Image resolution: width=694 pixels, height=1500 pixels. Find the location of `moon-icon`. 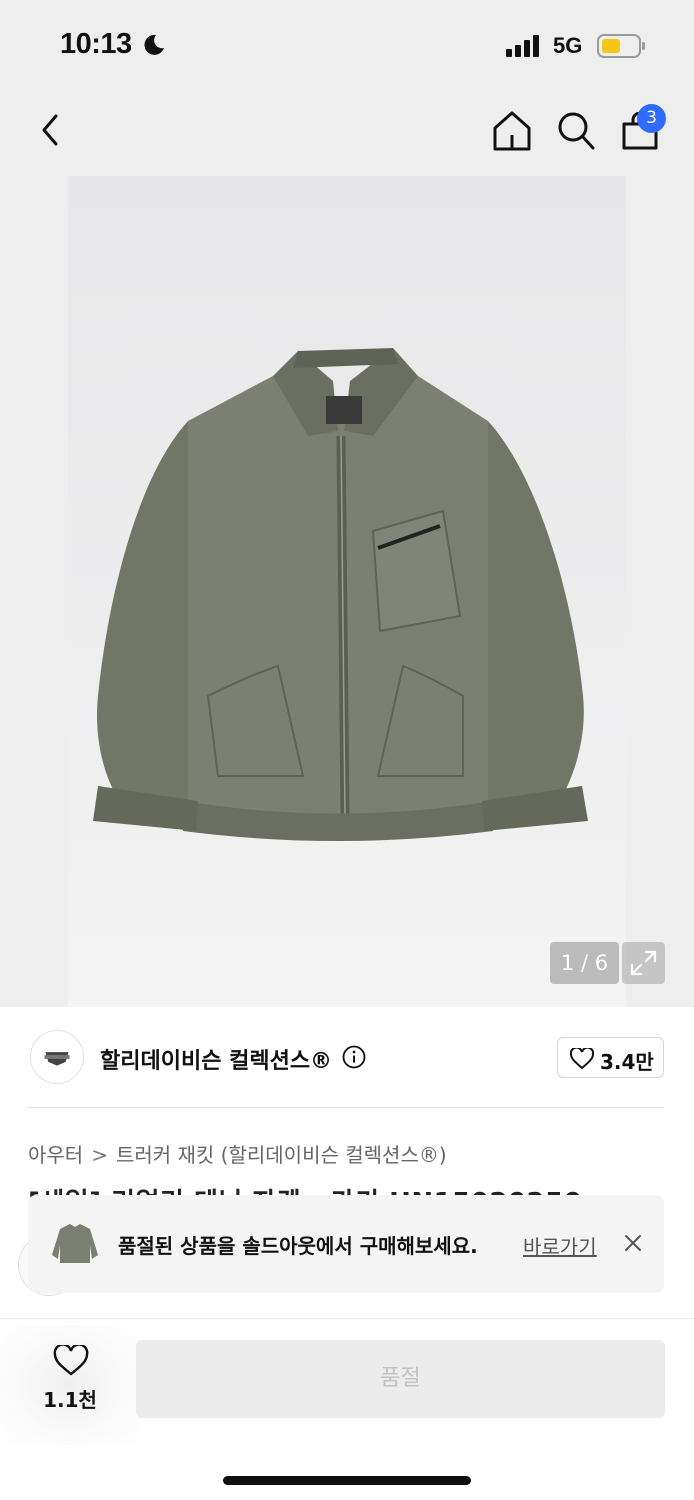

moon-icon is located at coordinates (154, 44).